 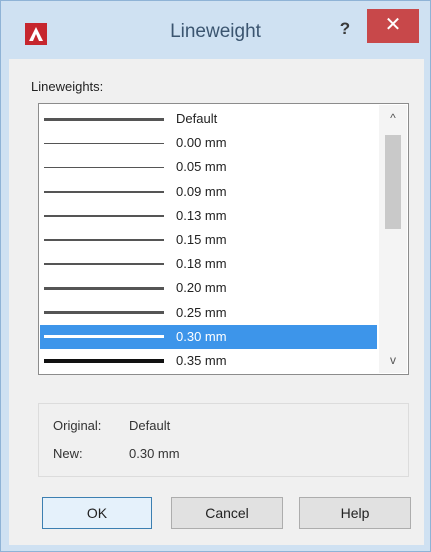 What do you see at coordinates (355, 513) in the screenshot?
I see `help-button: Help` at bounding box center [355, 513].